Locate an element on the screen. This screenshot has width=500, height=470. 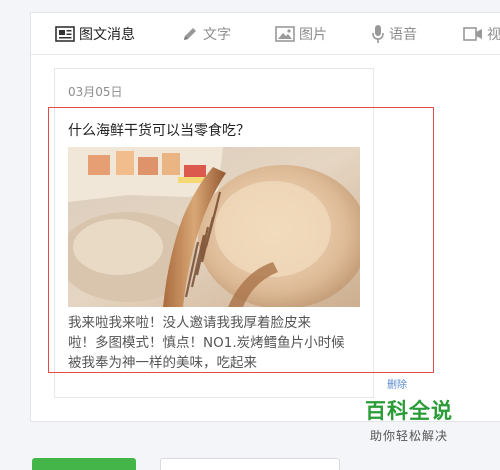
message-type-tabs: 图文消息 文字 图片 语音 视 is located at coordinates (265, 34).